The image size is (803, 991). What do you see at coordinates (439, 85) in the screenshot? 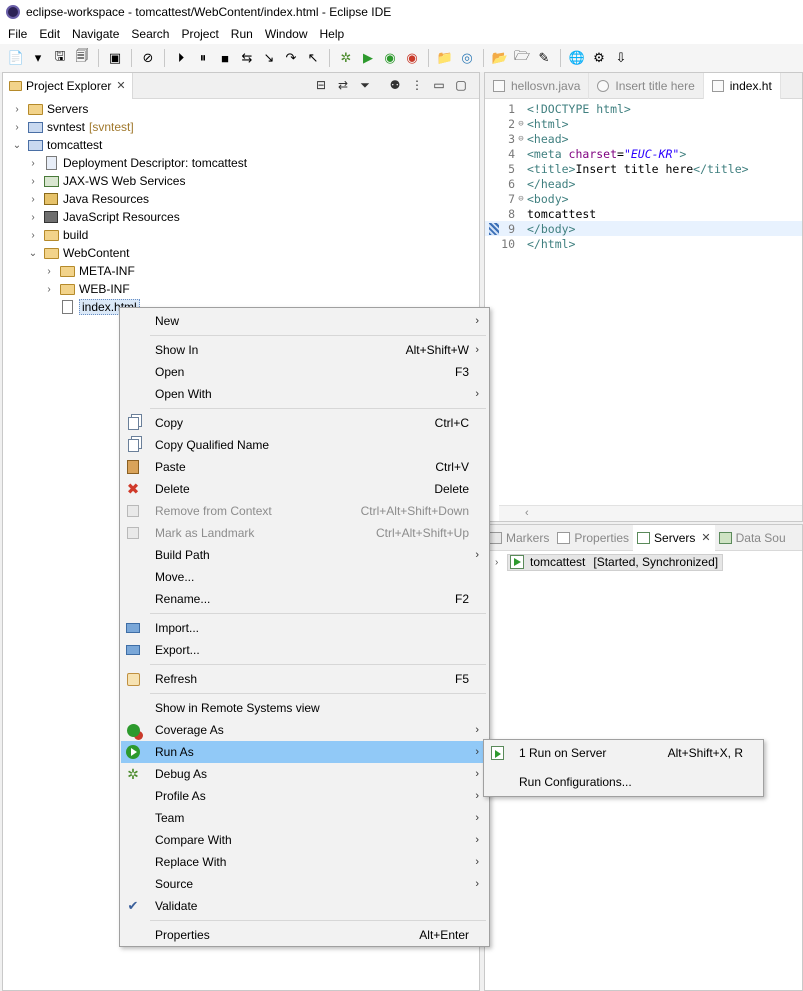
I see `minimize-icon: ▭` at bounding box center [439, 85].